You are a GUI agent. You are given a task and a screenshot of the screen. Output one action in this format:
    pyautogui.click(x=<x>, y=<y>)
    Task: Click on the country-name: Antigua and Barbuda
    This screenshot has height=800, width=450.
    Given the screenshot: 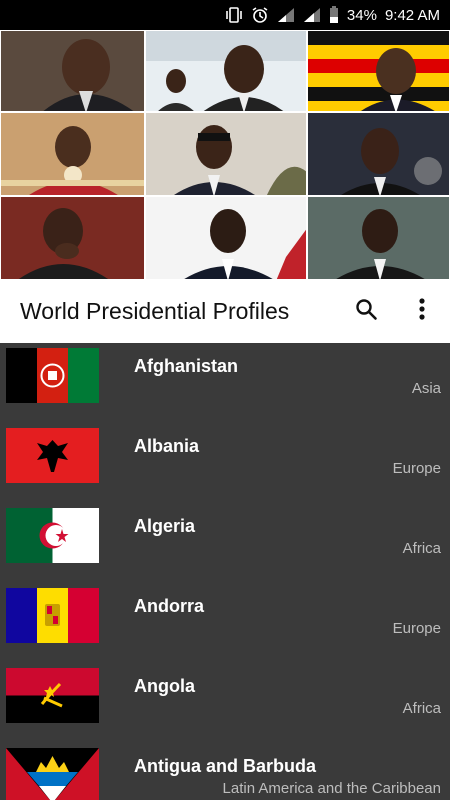 What is the action you would take?
    pyautogui.click(x=225, y=766)
    